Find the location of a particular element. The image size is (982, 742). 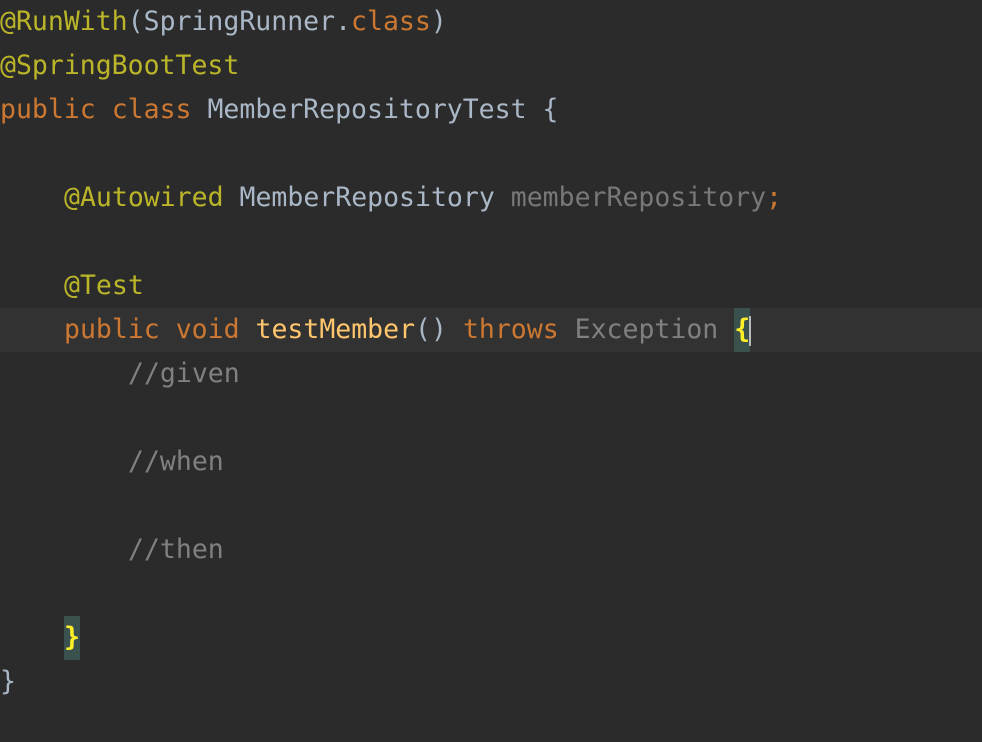

code-line-3: public class MemberRepositoryTest { is located at coordinates (491, 110).